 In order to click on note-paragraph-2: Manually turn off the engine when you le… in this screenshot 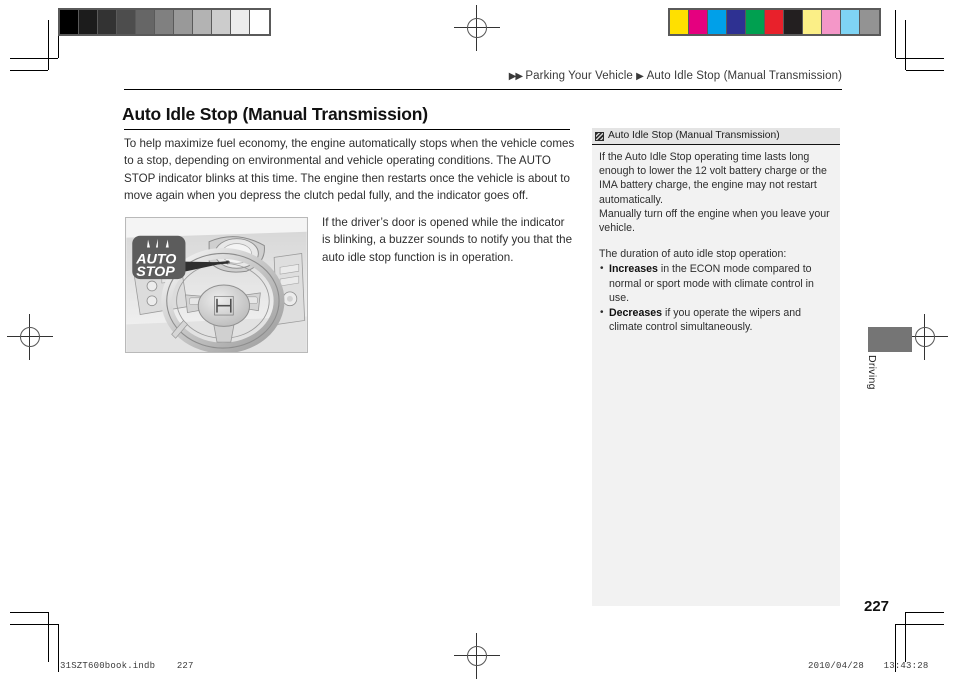, I will do `click(714, 221)`.